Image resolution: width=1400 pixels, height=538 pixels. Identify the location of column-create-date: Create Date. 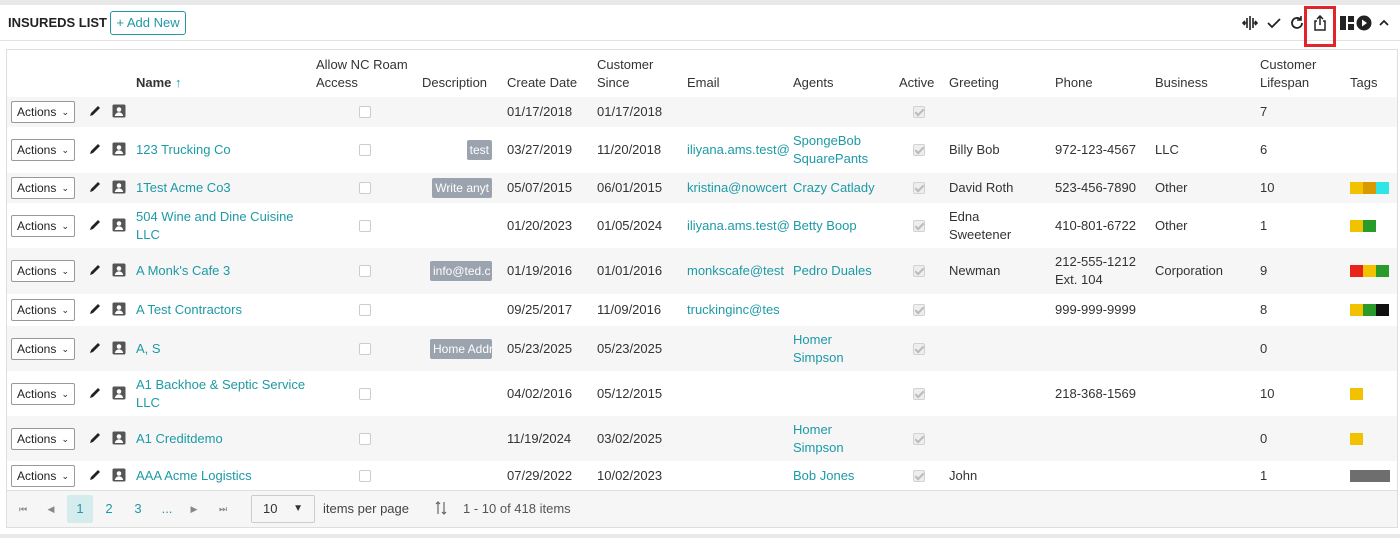
(542, 83).